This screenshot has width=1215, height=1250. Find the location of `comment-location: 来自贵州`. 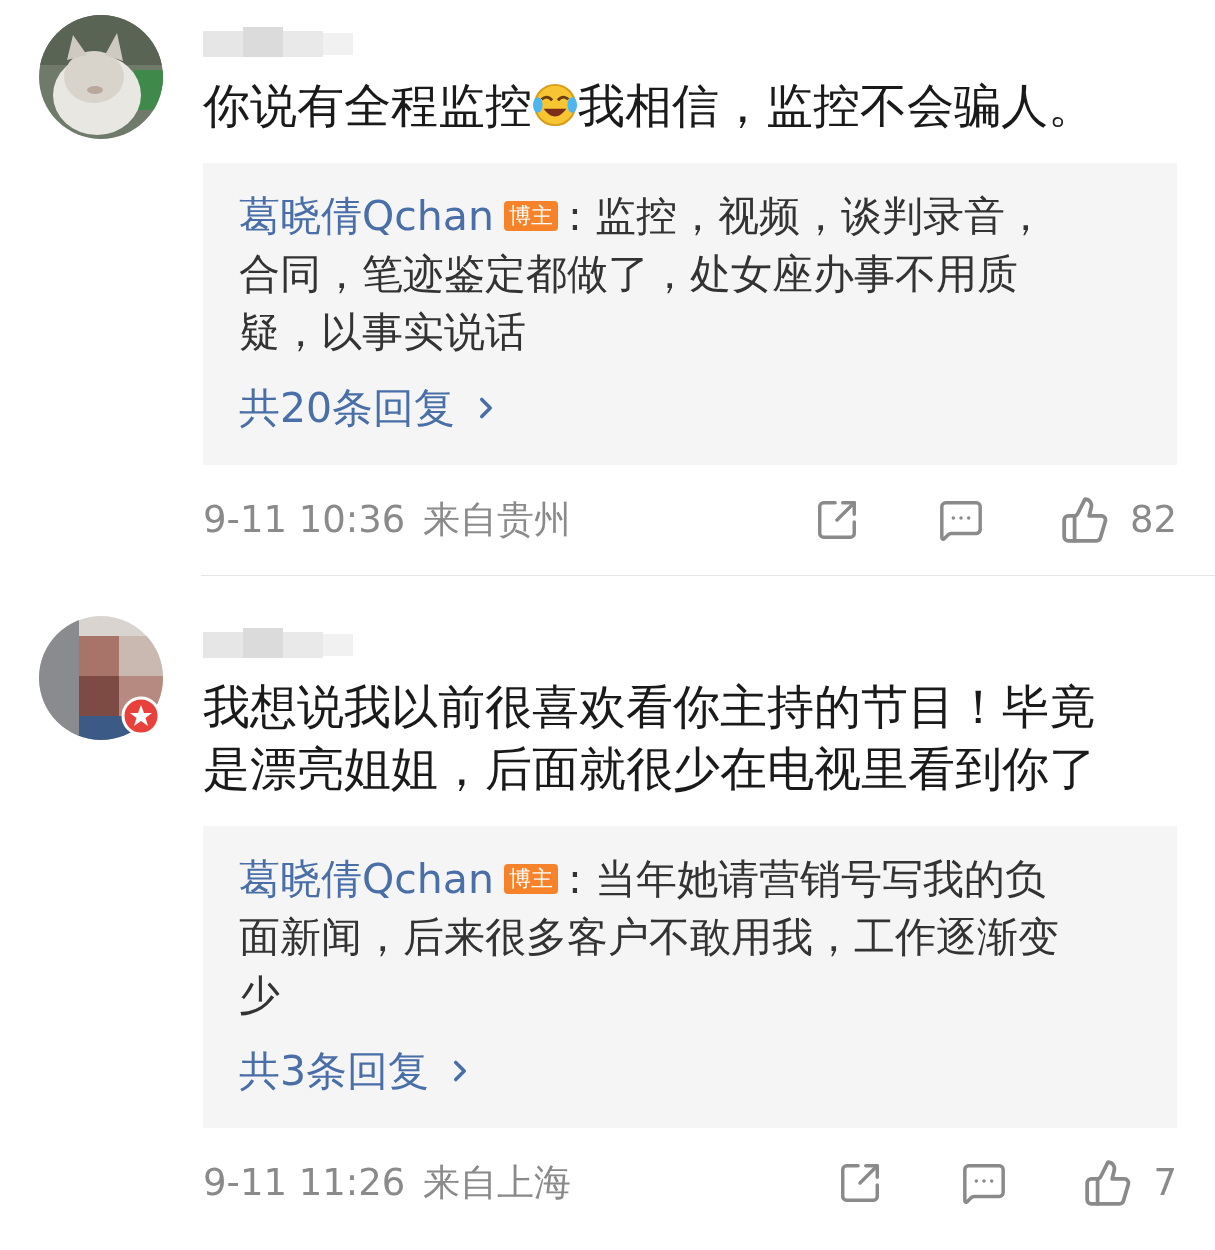

comment-location: 来自贵州 is located at coordinates (497, 520).